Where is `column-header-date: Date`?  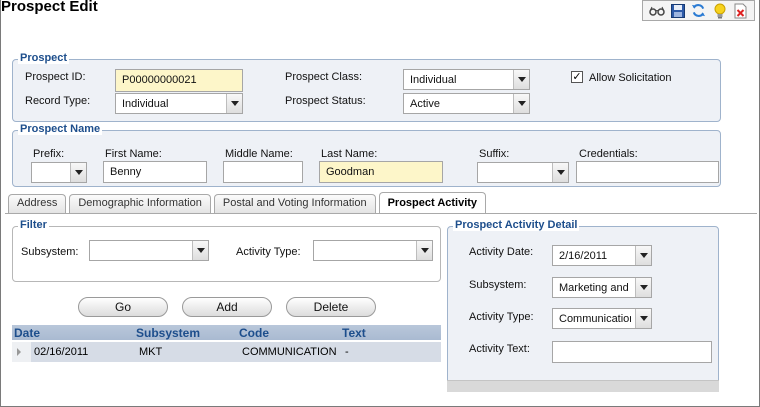
column-header-date: Date is located at coordinates (27, 333).